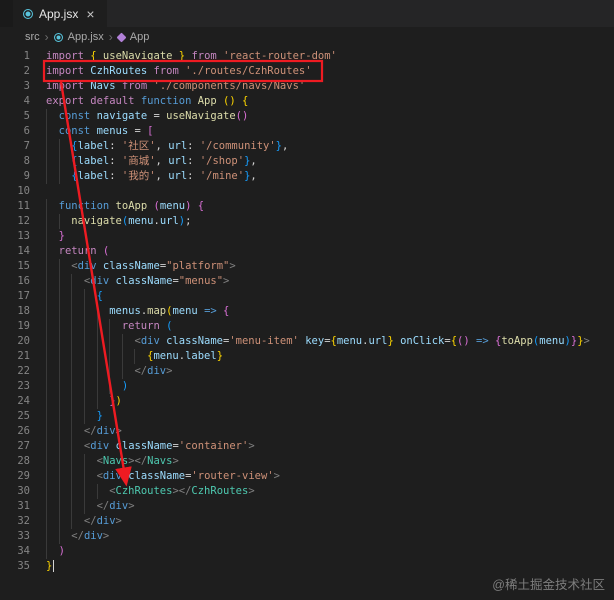 The width and height of the screenshot is (614, 600). Describe the element at coordinates (15, 266) in the screenshot. I see `line-number: 15` at that location.